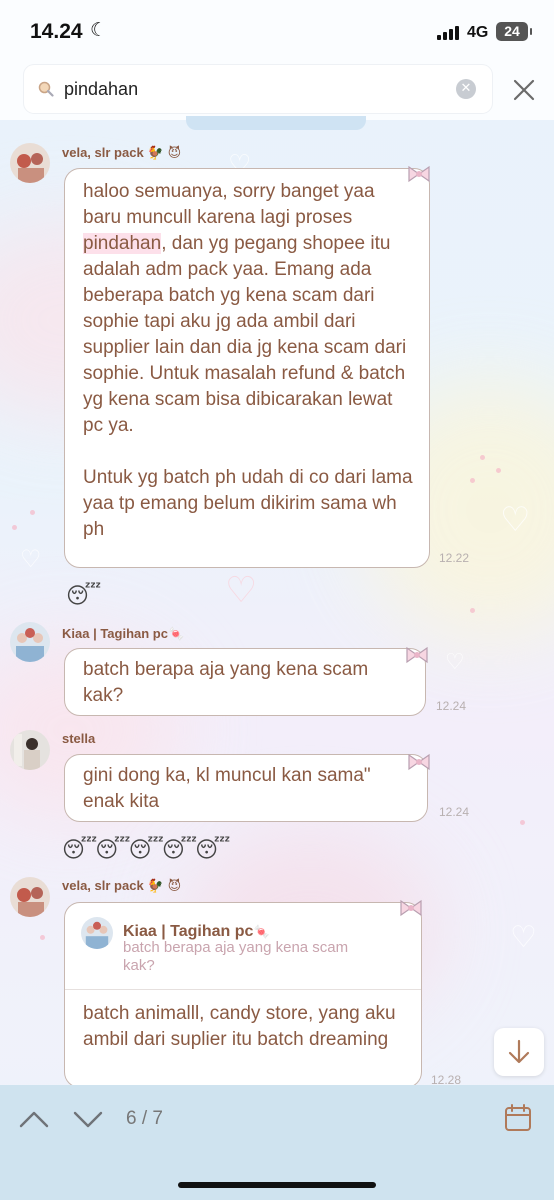  I want to click on sender-name: stella, so click(79, 738).